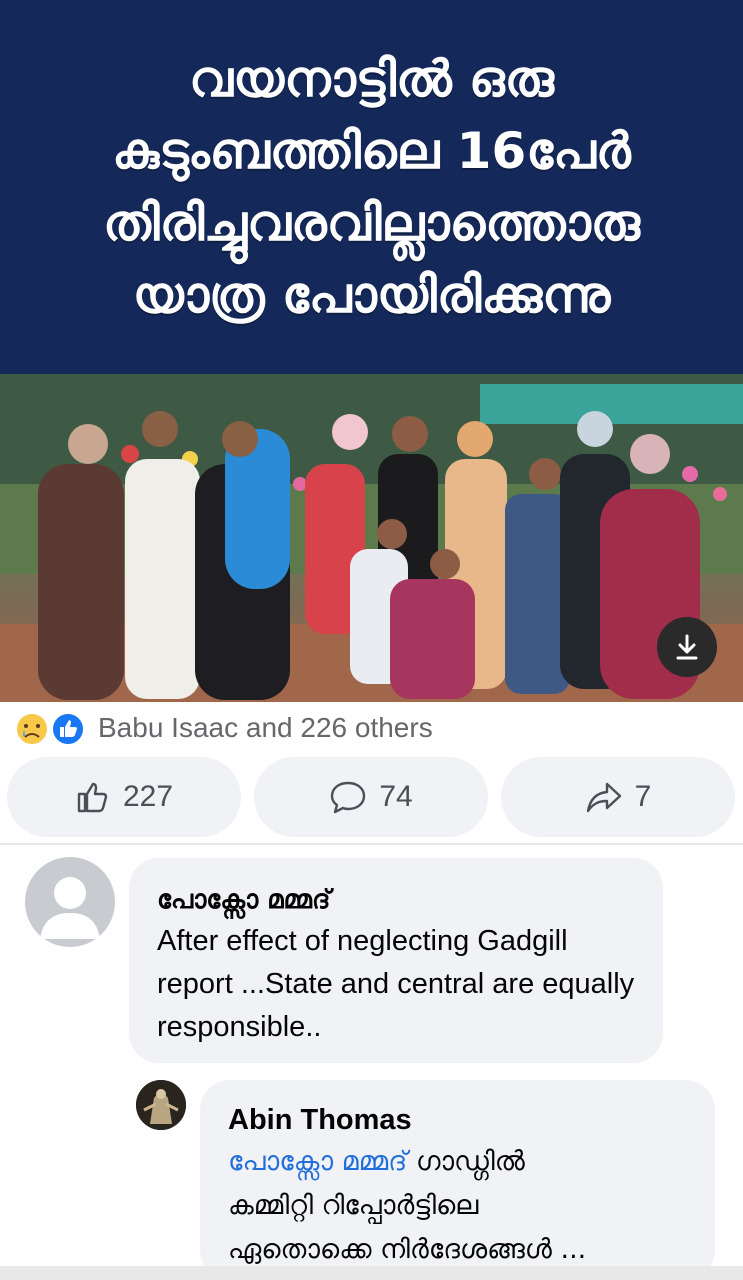  I want to click on default-avatar-icon, so click(70, 908).